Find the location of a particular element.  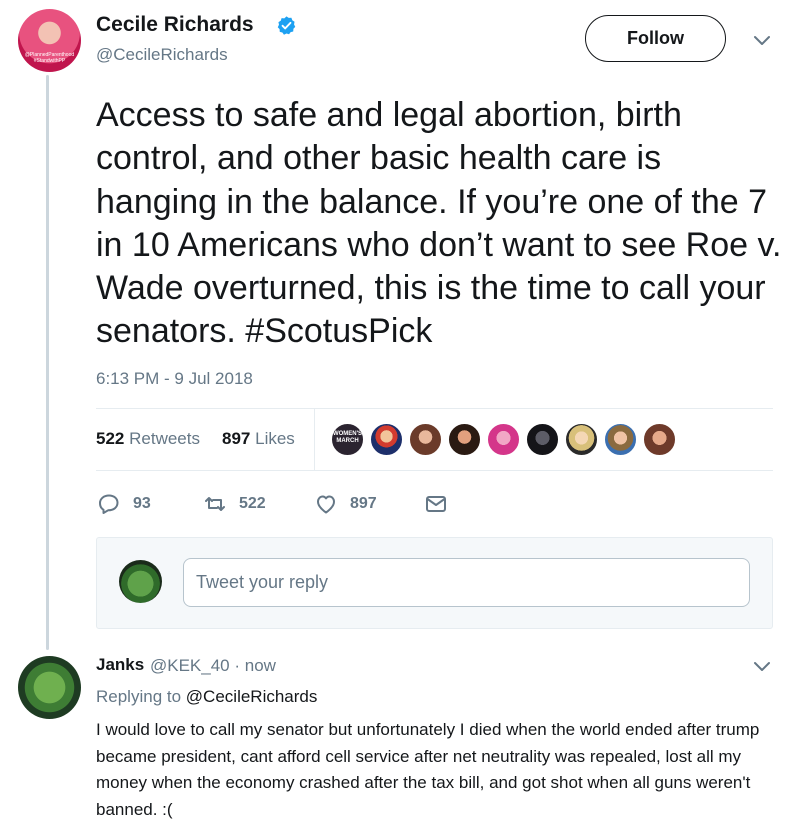

current-user-avatar is located at coordinates (140, 581).